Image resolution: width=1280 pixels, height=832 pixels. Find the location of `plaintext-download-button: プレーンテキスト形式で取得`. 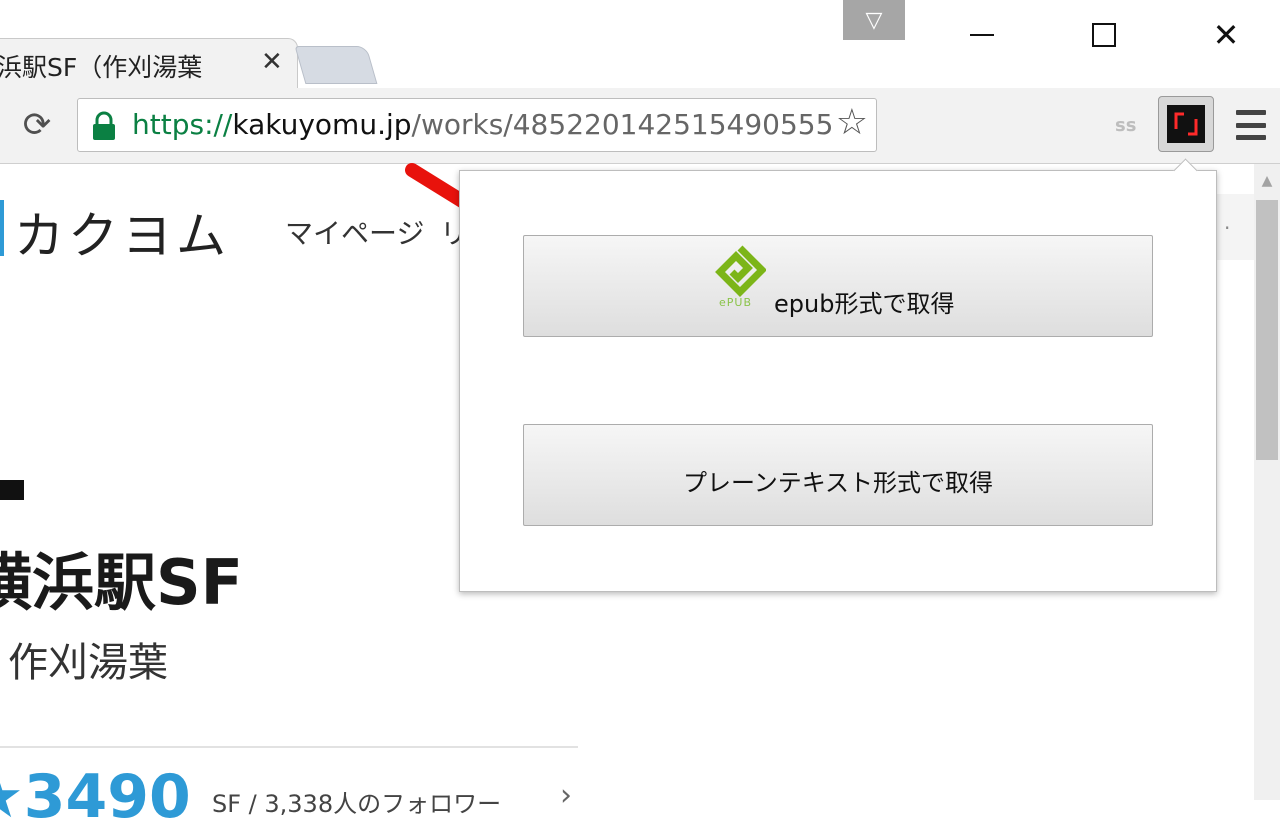

plaintext-download-button: プレーンテキスト形式で取得 is located at coordinates (838, 475).